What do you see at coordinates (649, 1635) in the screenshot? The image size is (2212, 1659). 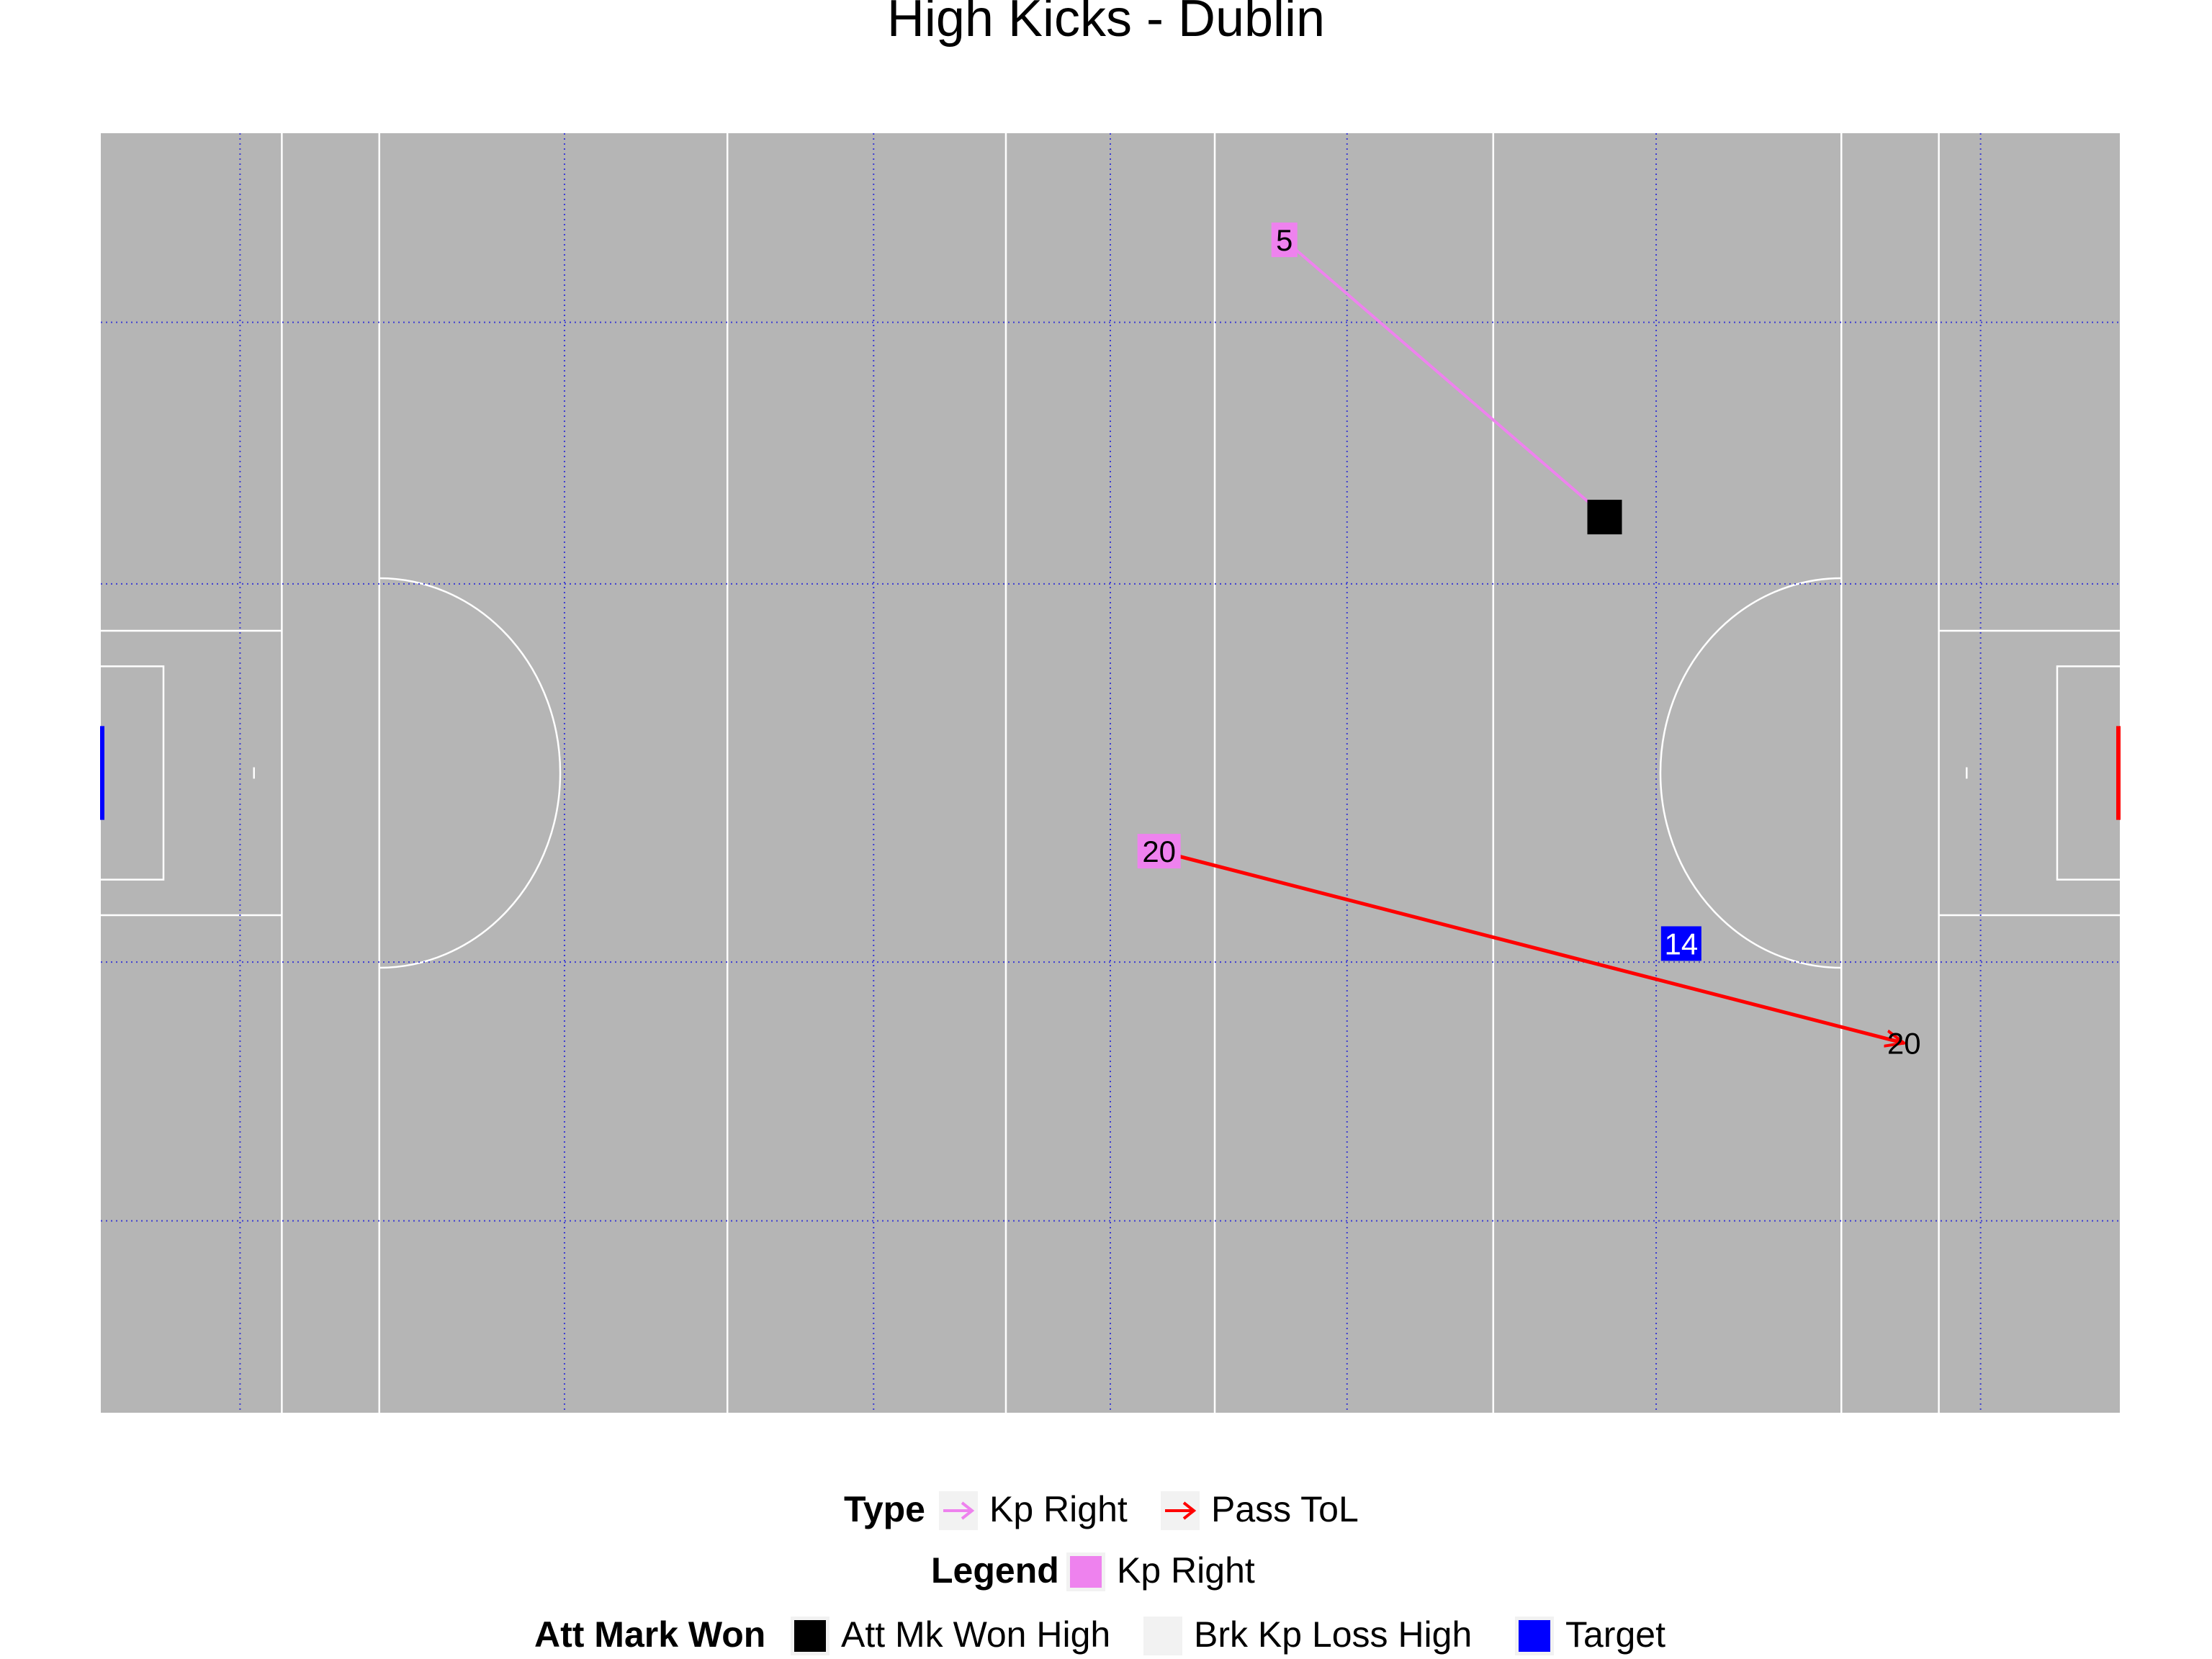 I see `legend-title: Att Mark Won` at bounding box center [649, 1635].